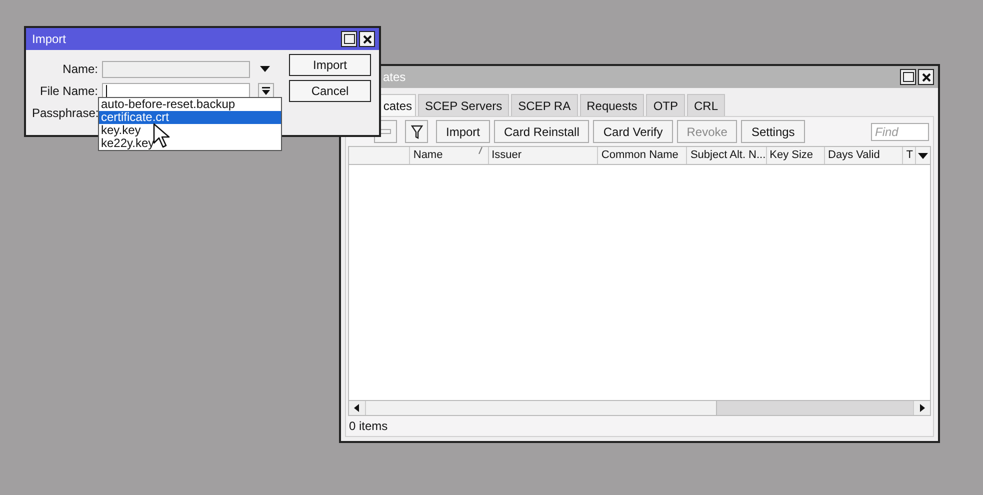  Describe the element at coordinates (65, 113) in the screenshot. I see `field-label: Passphrase:` at that location.